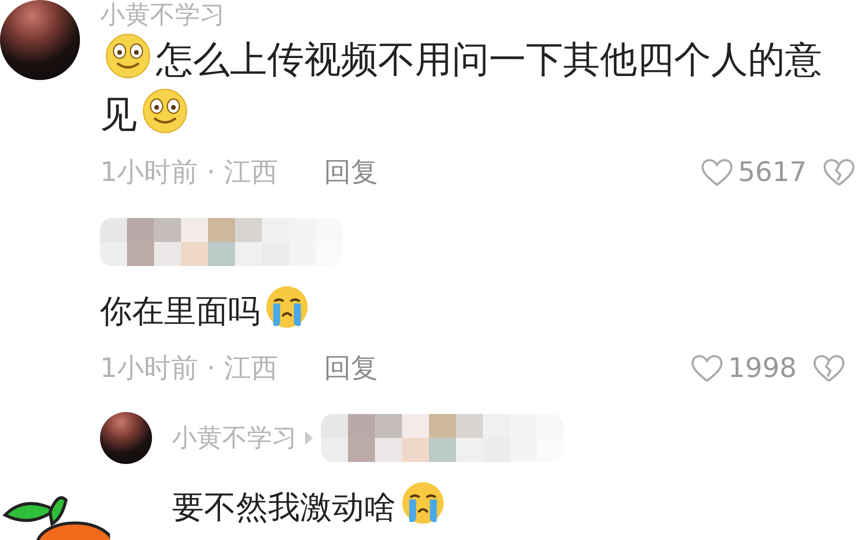  Describe the element at coordinates (309, 438) in the screenshot. I see `reply-arrow-icon` at that location.